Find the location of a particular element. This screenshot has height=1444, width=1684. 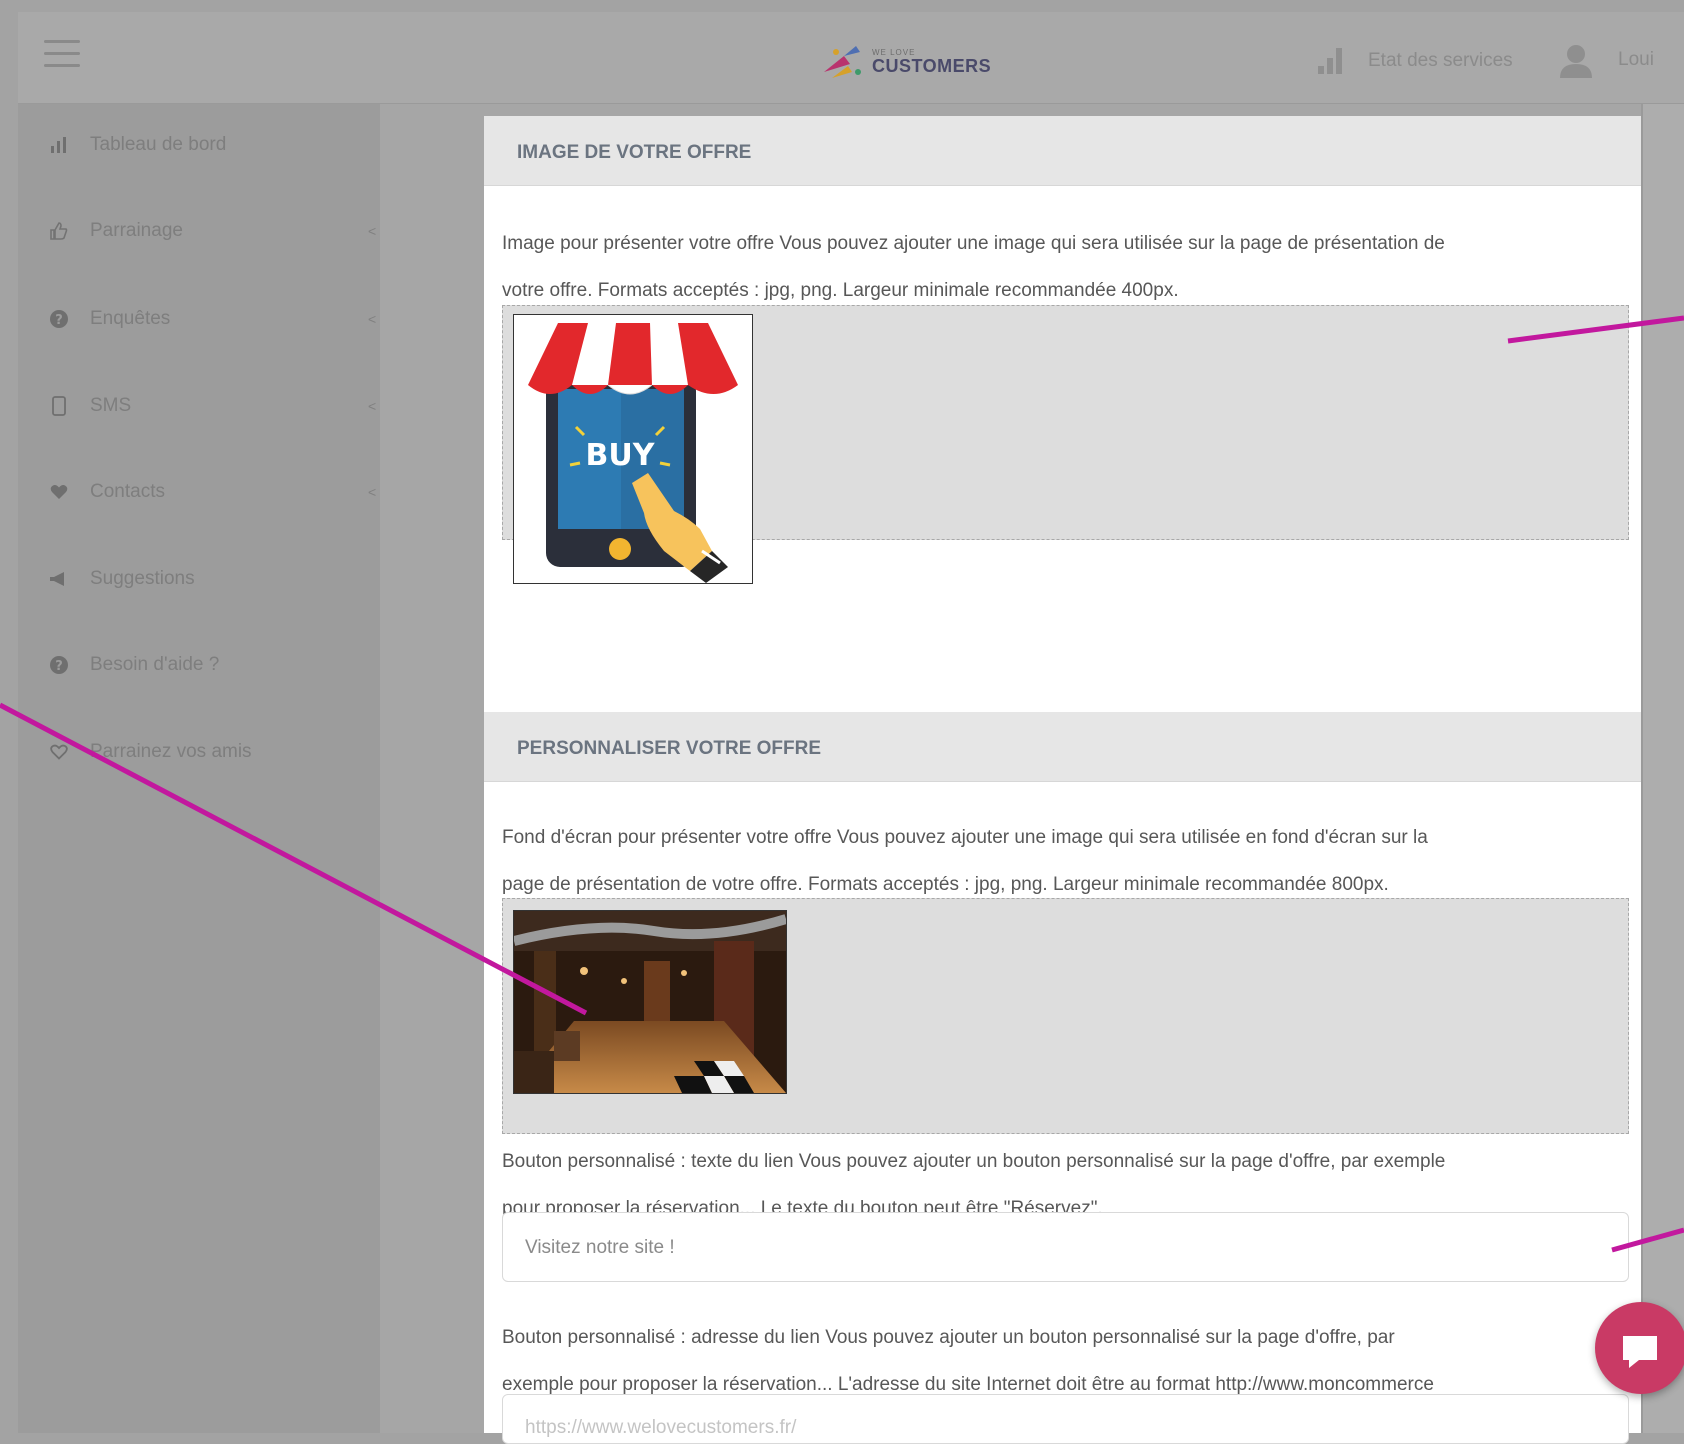

sidebar-item-label: Suggestions is located at coordinates (142, 578).